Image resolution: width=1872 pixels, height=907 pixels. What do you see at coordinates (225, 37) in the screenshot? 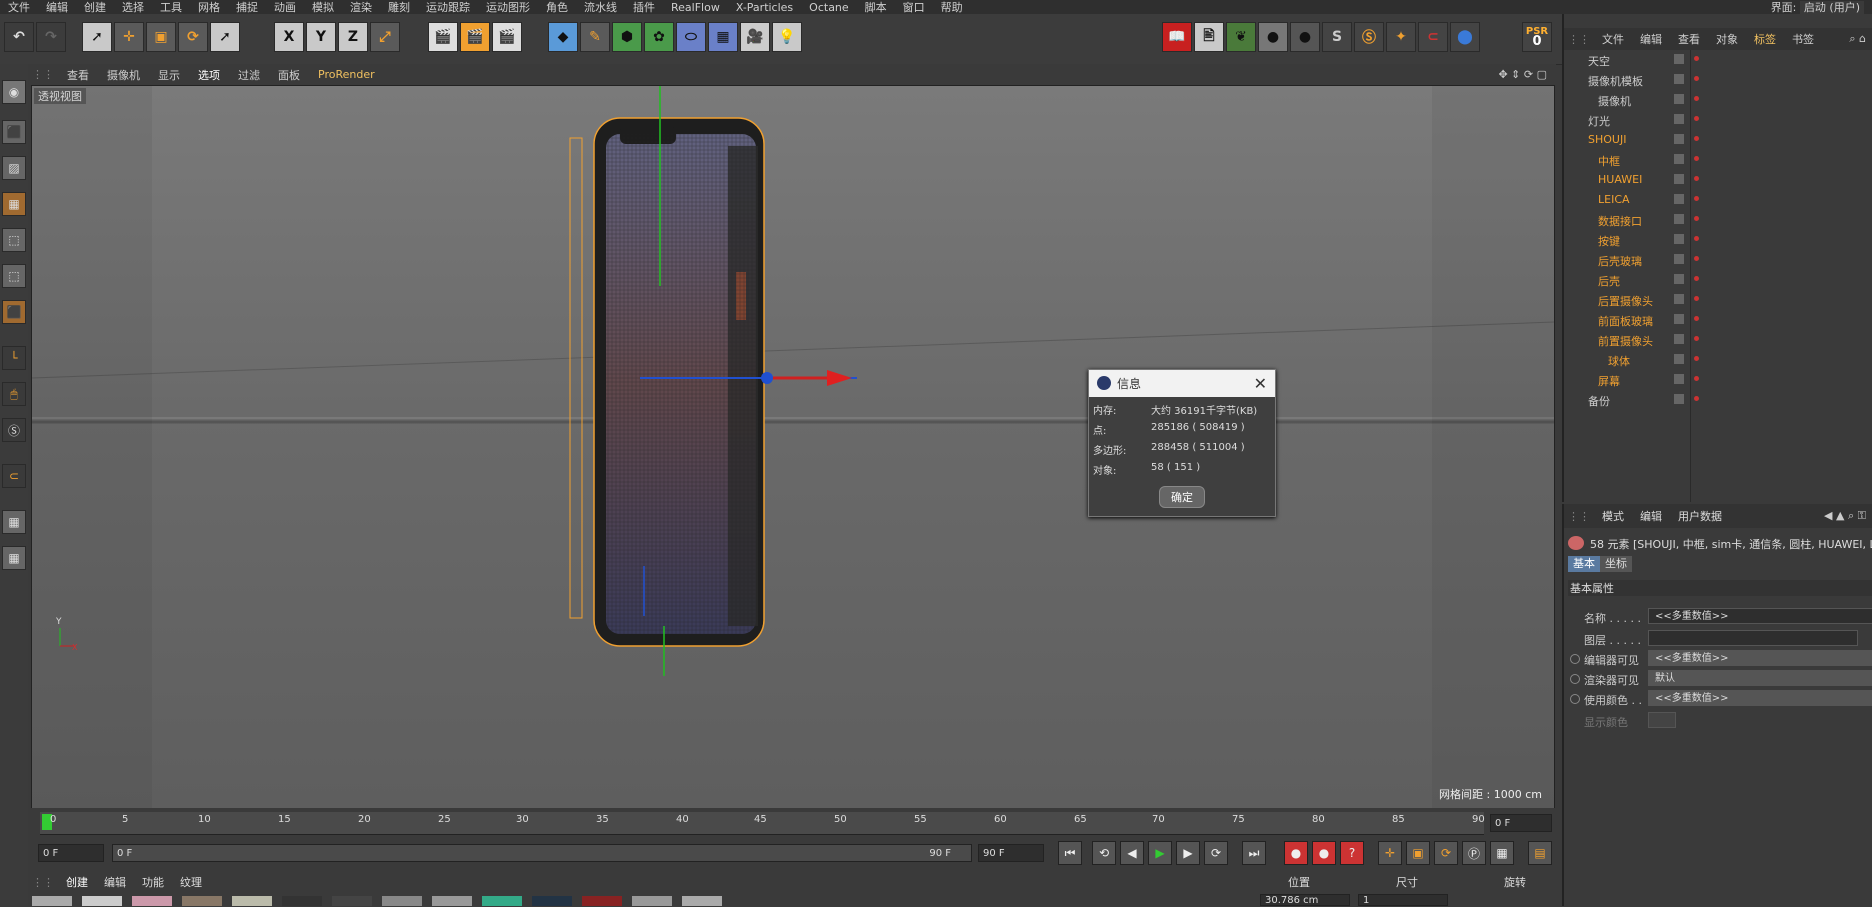
I see `live-select-icon: ➚` at bounding box center [225, 37].